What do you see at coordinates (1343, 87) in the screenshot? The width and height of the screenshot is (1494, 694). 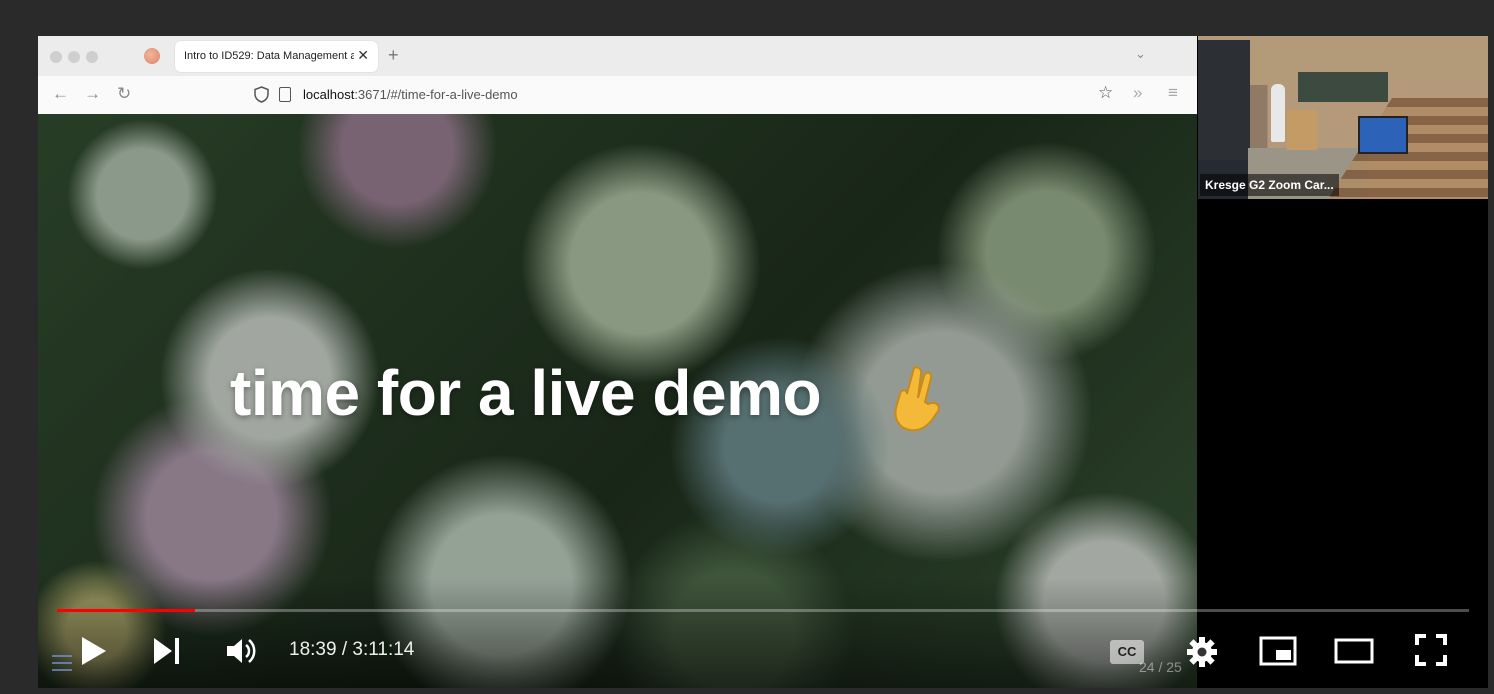 I see `chalkboard` at bounding box center [1343, 87].